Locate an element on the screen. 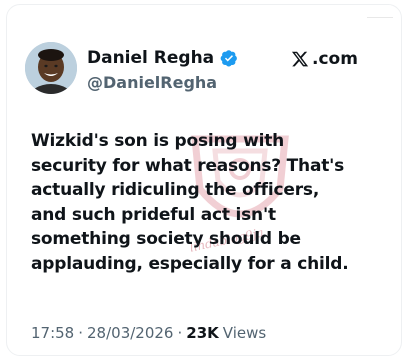  author-name-row: Daniel Regha is located at coordinates (162, 58).